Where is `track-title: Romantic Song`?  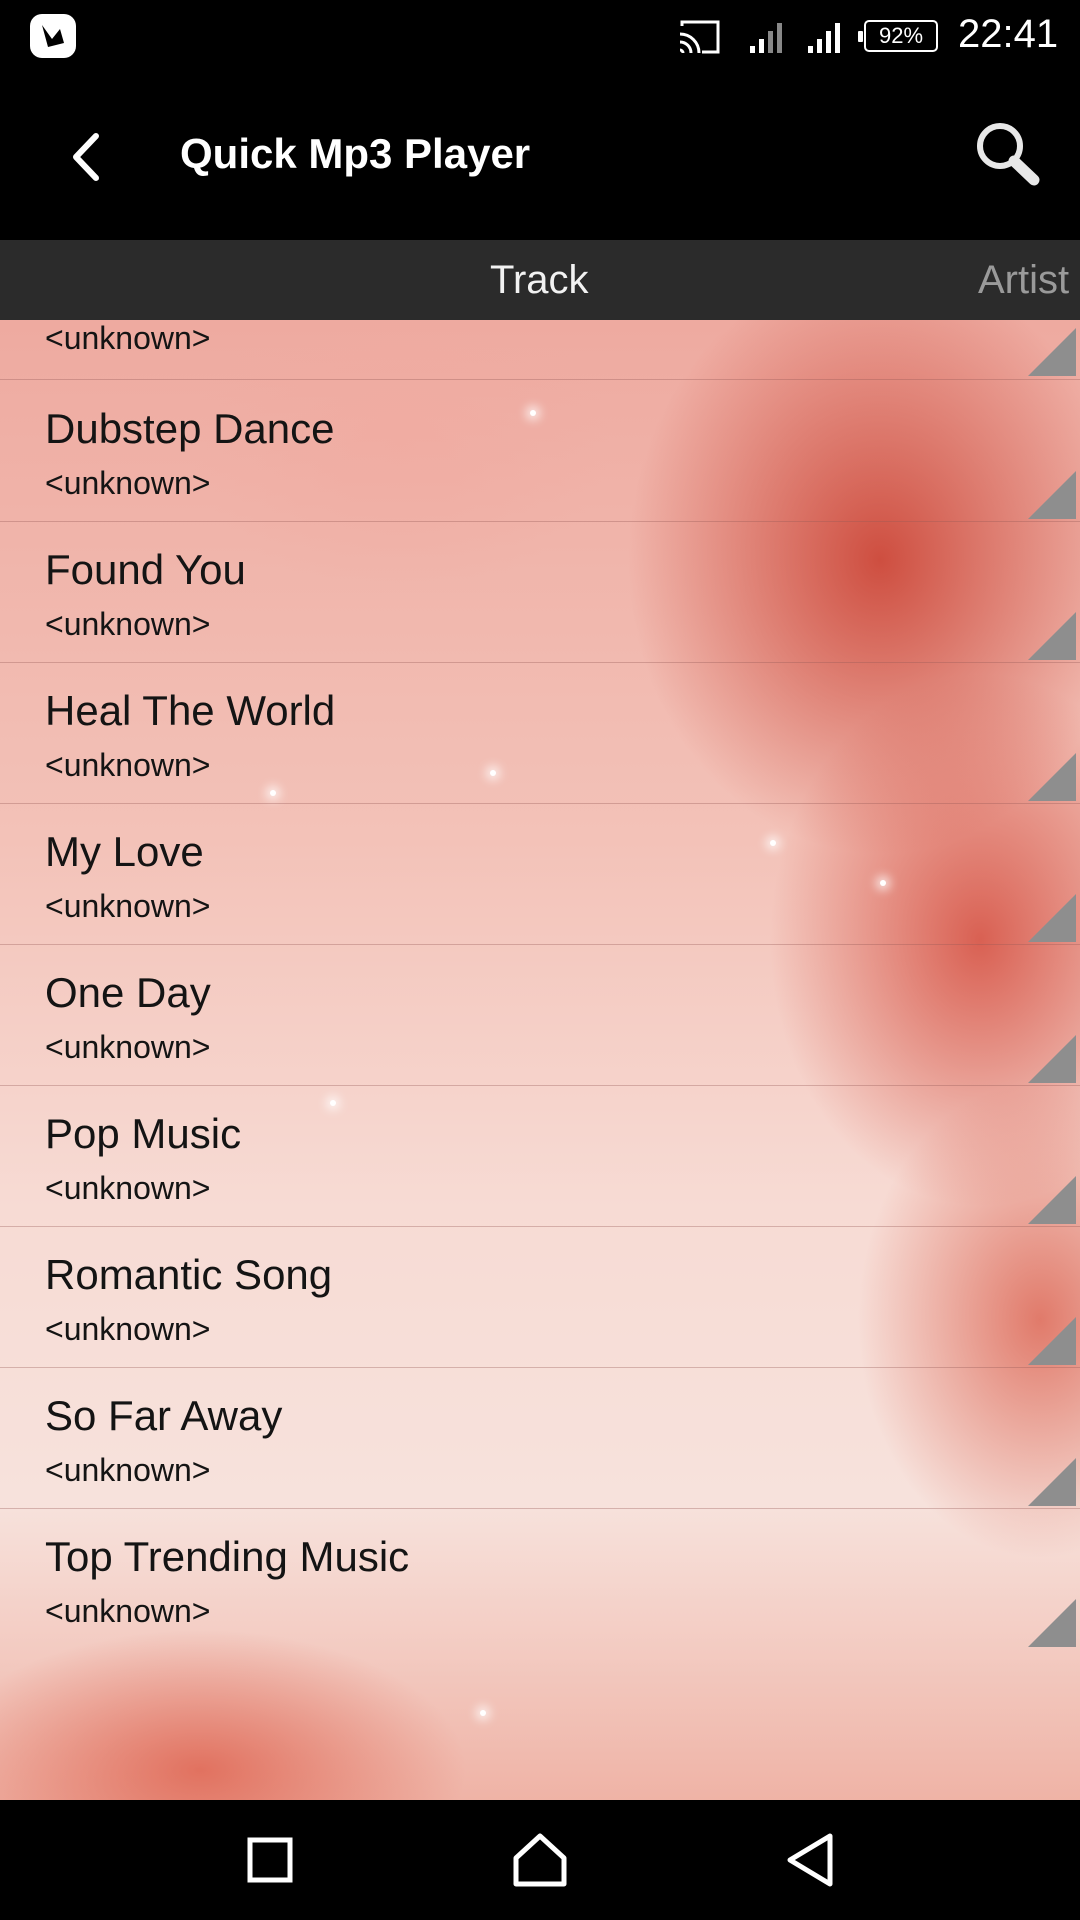
track-title: Romantic Song is located at coordinates (189, 1274).